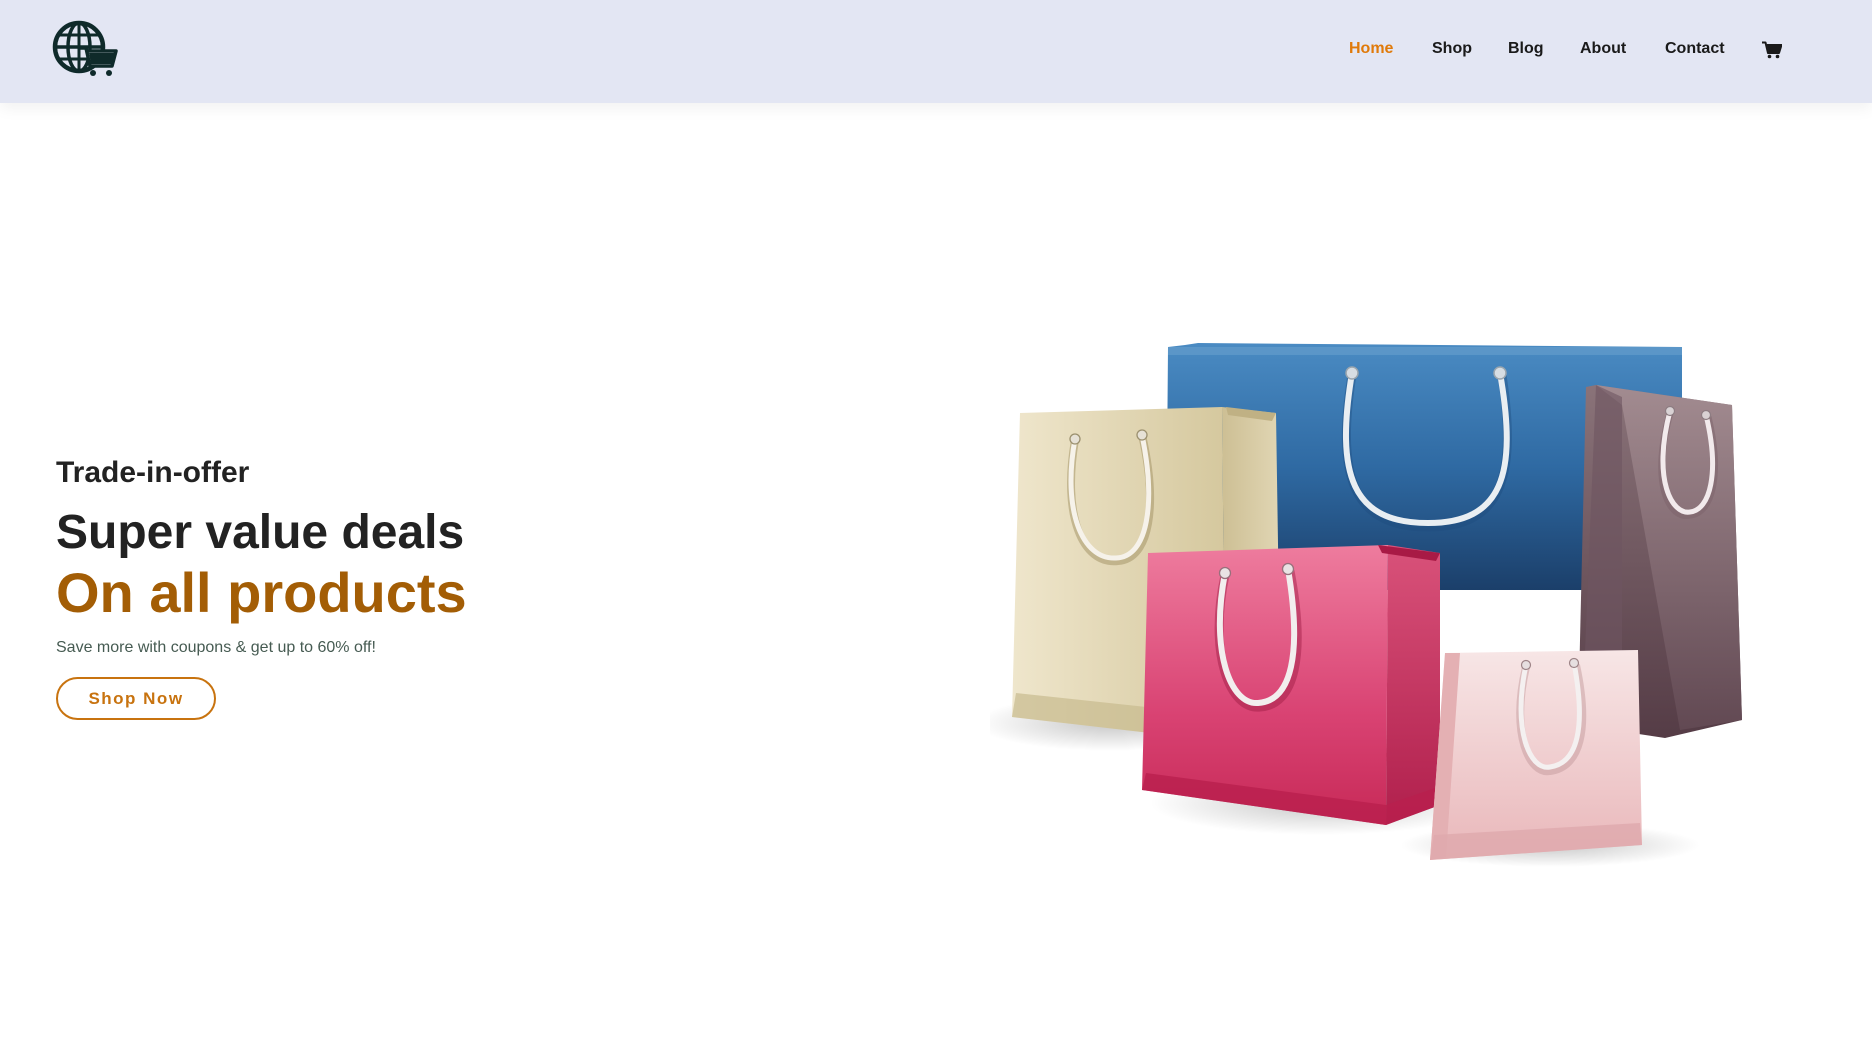 This screenshot has height=1052, width=1872. I want to click on nav-item-shop: Shop, so click(1452, 49).